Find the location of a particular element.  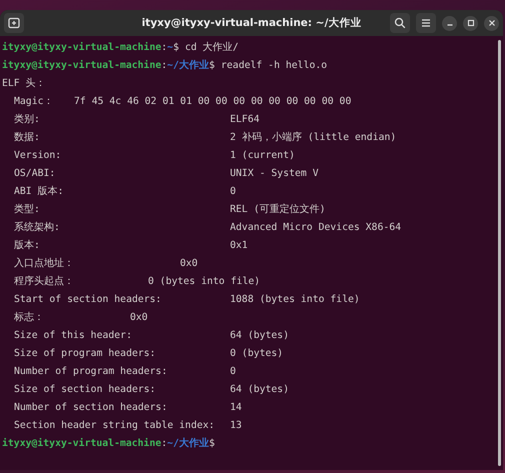

field-value: 0 (bytes into file) is located at coordinates (204, 282).